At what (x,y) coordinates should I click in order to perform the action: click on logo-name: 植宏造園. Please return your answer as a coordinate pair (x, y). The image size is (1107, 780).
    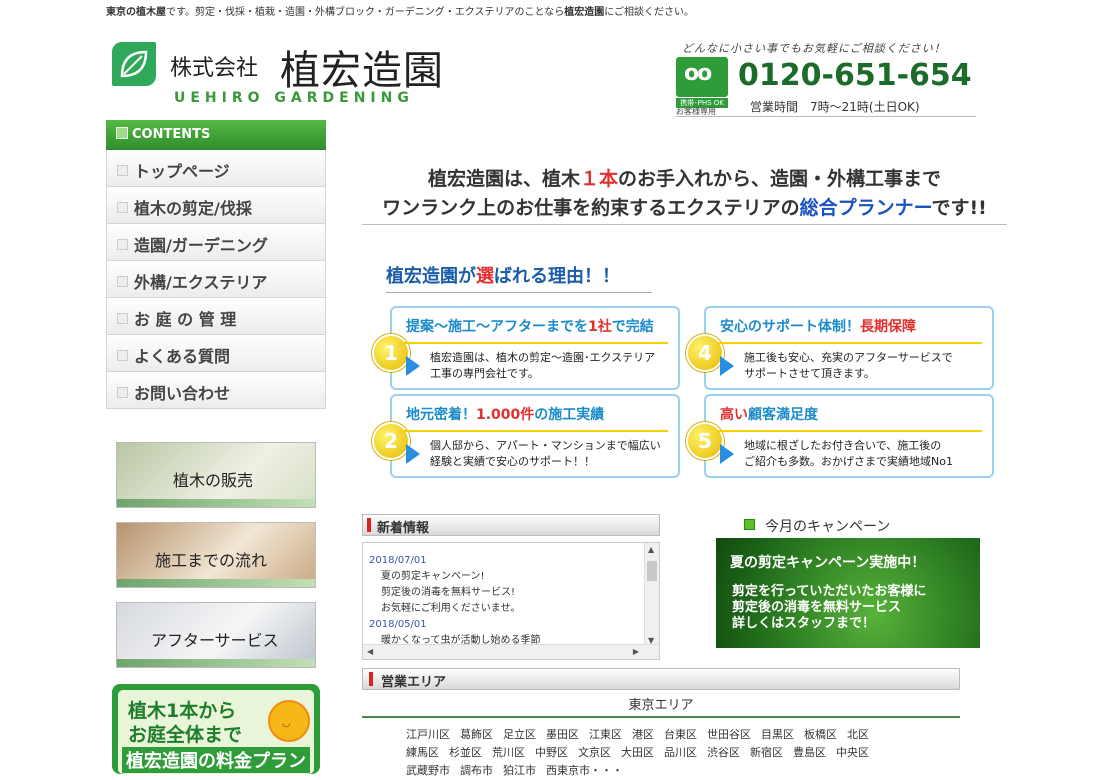
    Looking at the image, I should click on (362, 71).